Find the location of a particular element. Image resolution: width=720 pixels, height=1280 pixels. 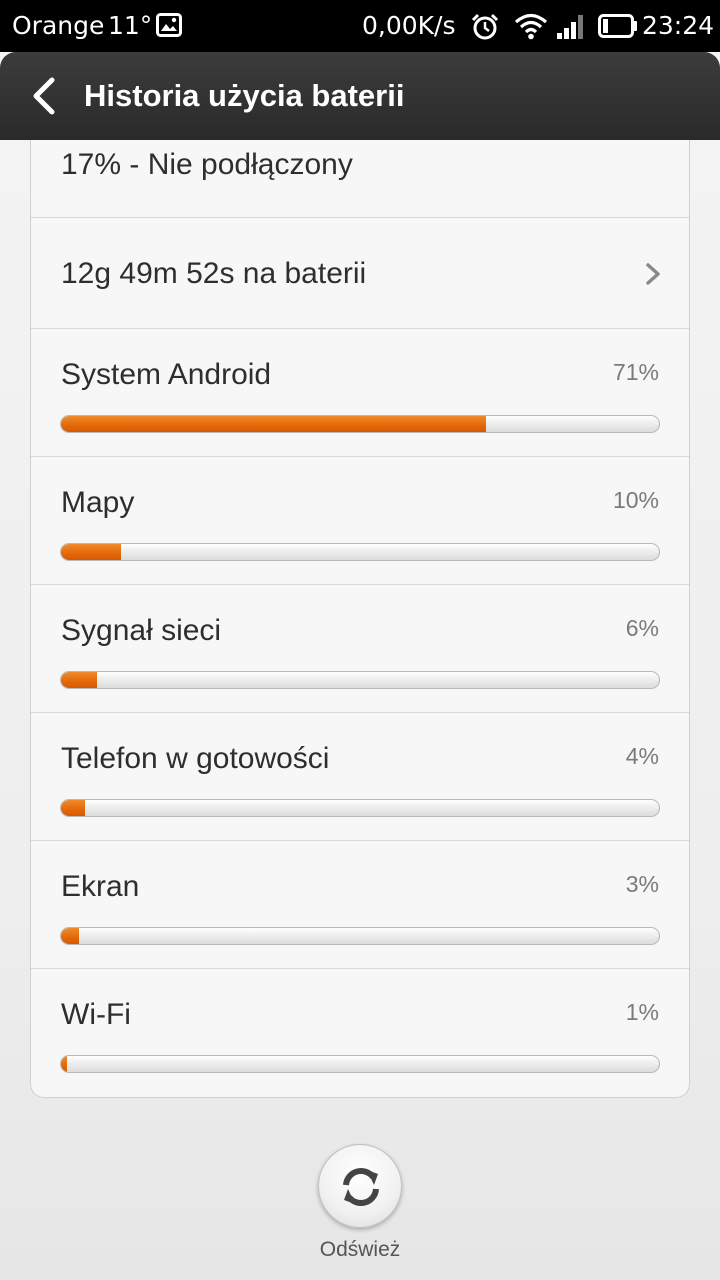

signal-icon is located at coordinates (571, 26).